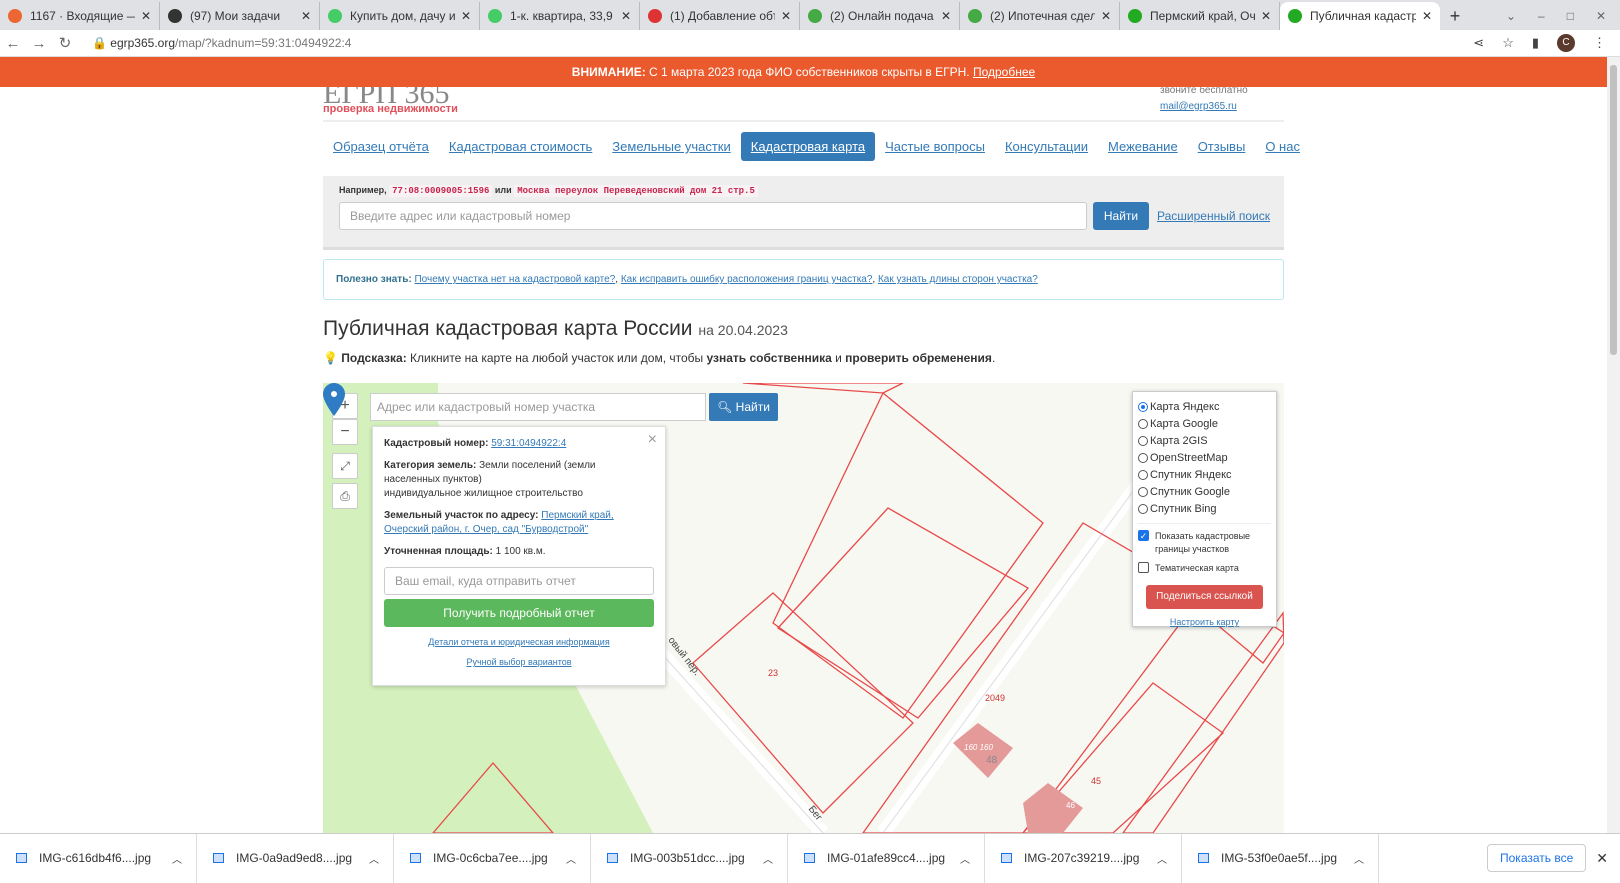  Describe the element at coordinates (381, 146) in the screenshot. I see `nav-item: Образец отчёта` at that location.